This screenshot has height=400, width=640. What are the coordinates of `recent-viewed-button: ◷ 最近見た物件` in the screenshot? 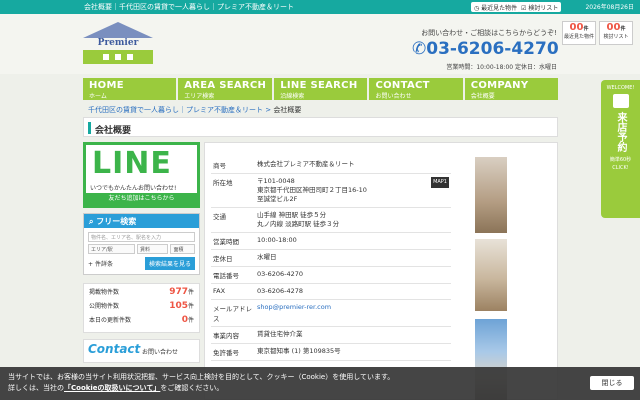 It's located at (496, 7).